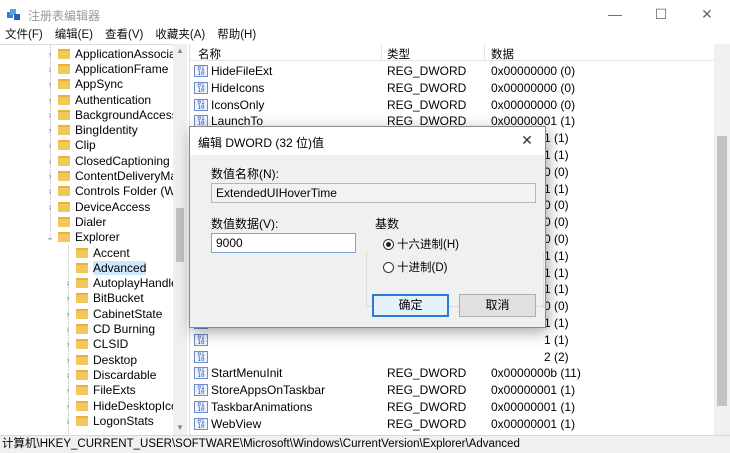 This screenshot has height=453, width=730. I want to click on value-row: 01 10 IconsOnly REG_DWORD 0x00000000 (0), so click(452, 105).